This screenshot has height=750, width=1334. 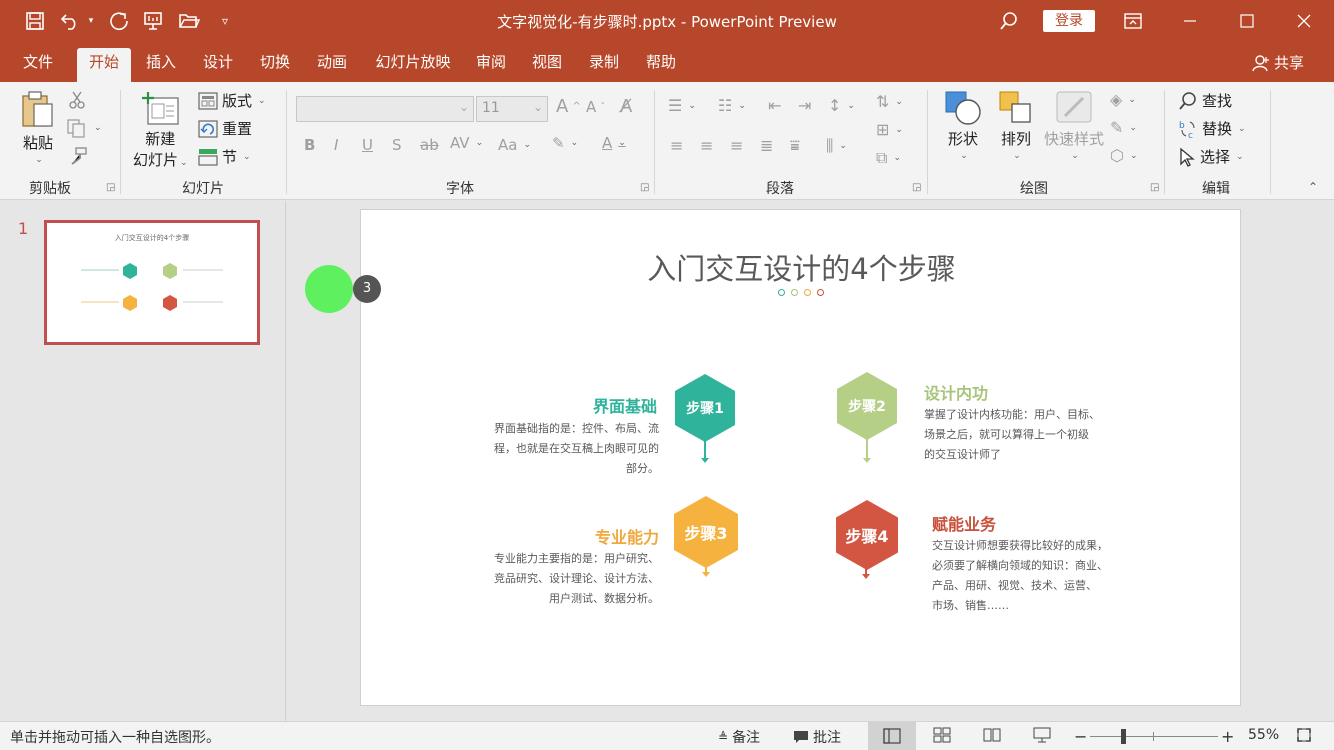 I want to click on italic-icon: I, so click(x=336, y=145).